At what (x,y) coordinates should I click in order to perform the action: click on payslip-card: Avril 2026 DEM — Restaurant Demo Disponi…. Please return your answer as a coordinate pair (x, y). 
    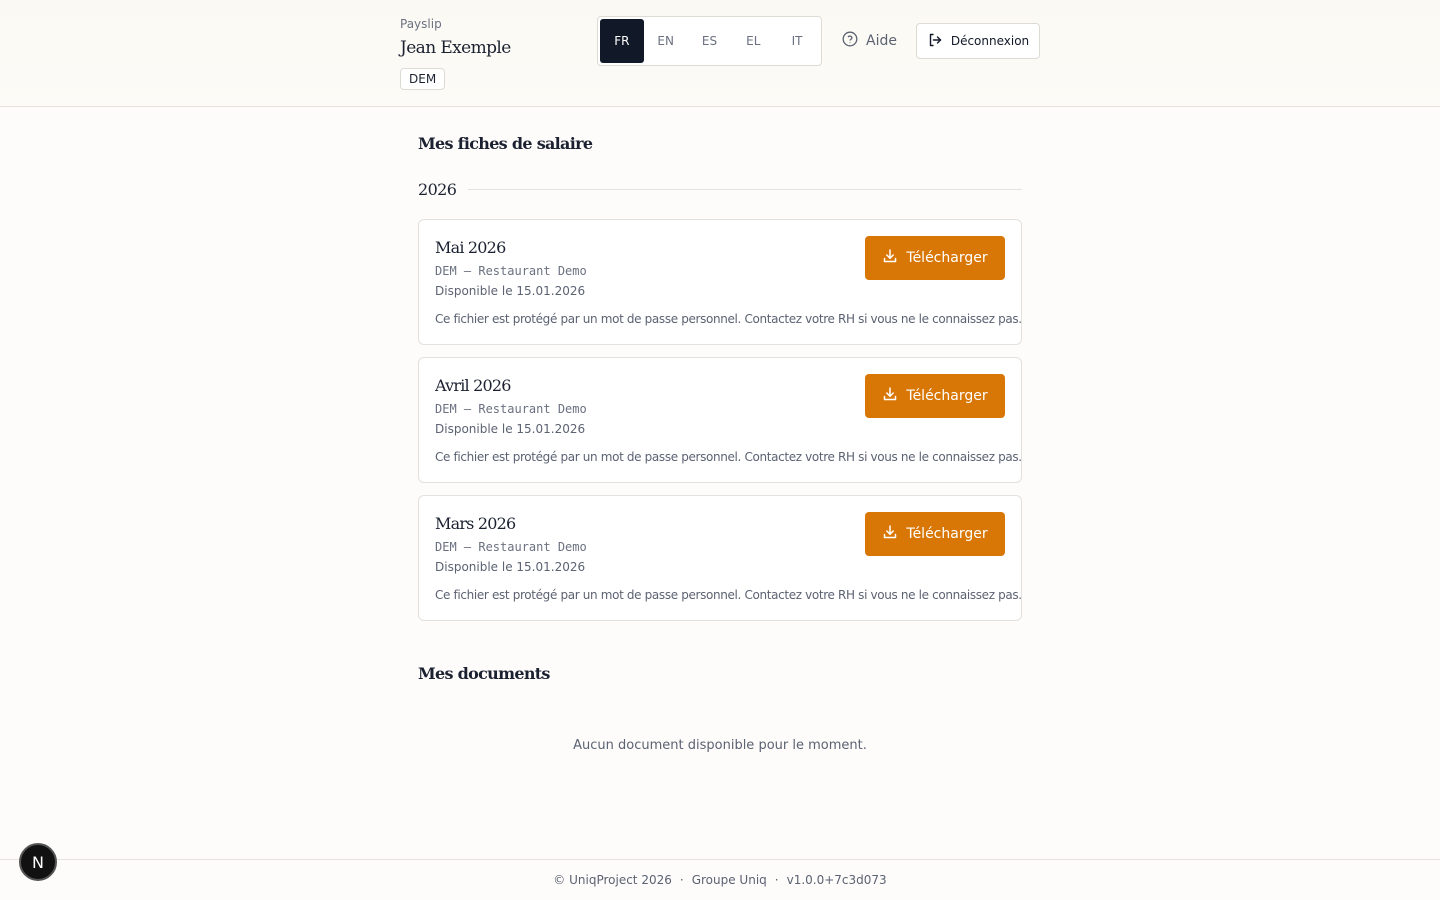
    Looking at the image, I should click on (720, 420).